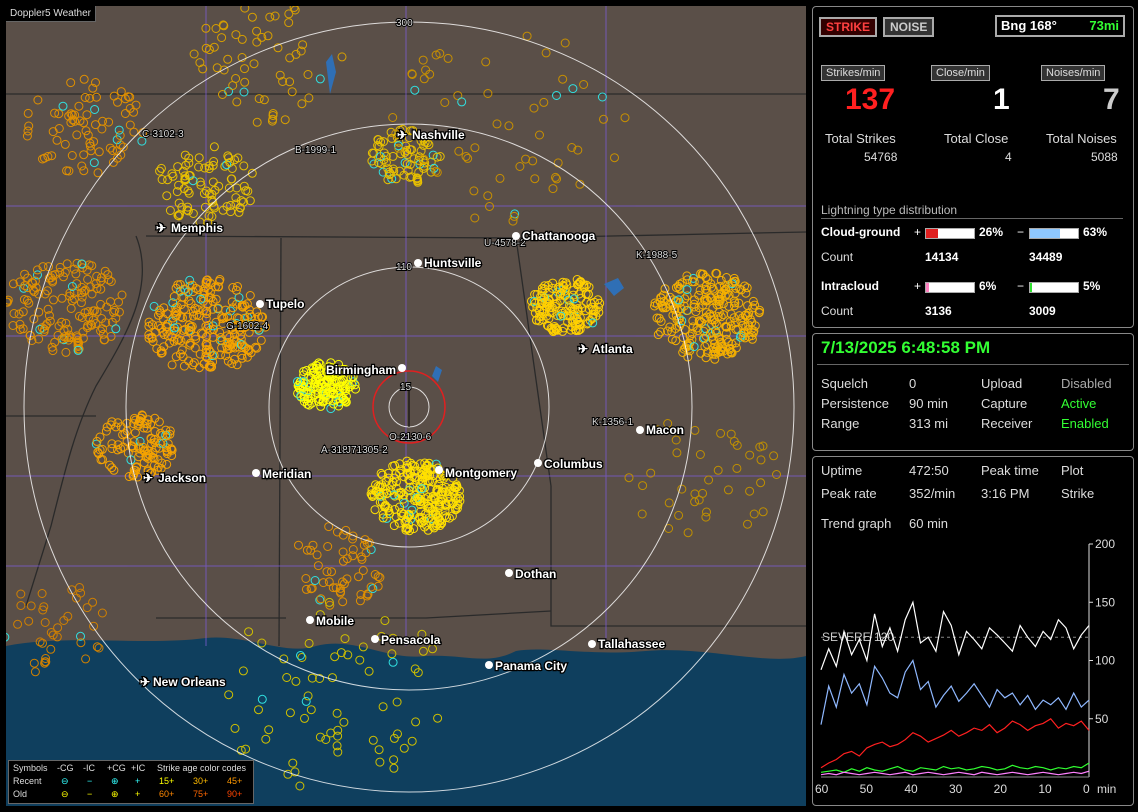  I want to click on storm-label-j71305: J71305-2, so click(367, 450).